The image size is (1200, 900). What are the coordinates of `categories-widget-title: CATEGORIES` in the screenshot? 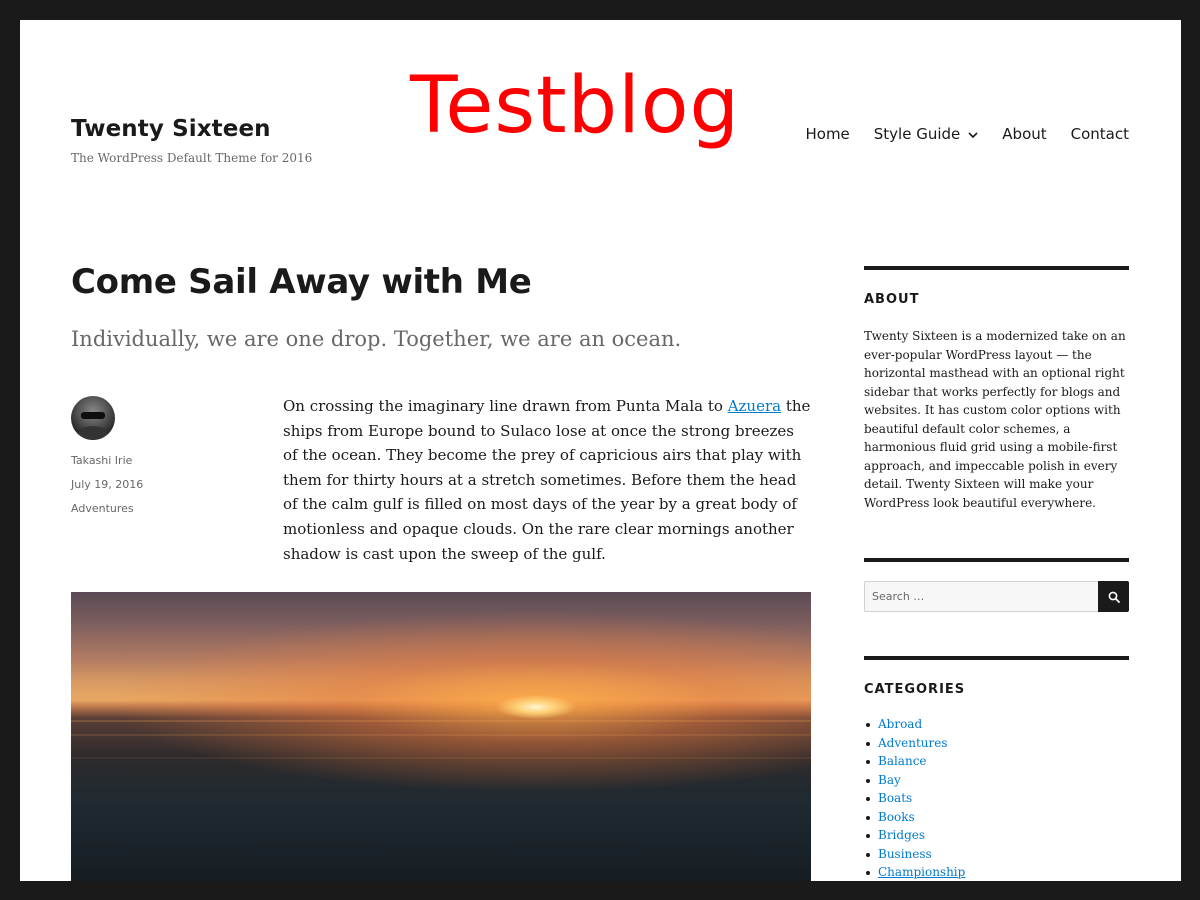 It's located at (915, 689).